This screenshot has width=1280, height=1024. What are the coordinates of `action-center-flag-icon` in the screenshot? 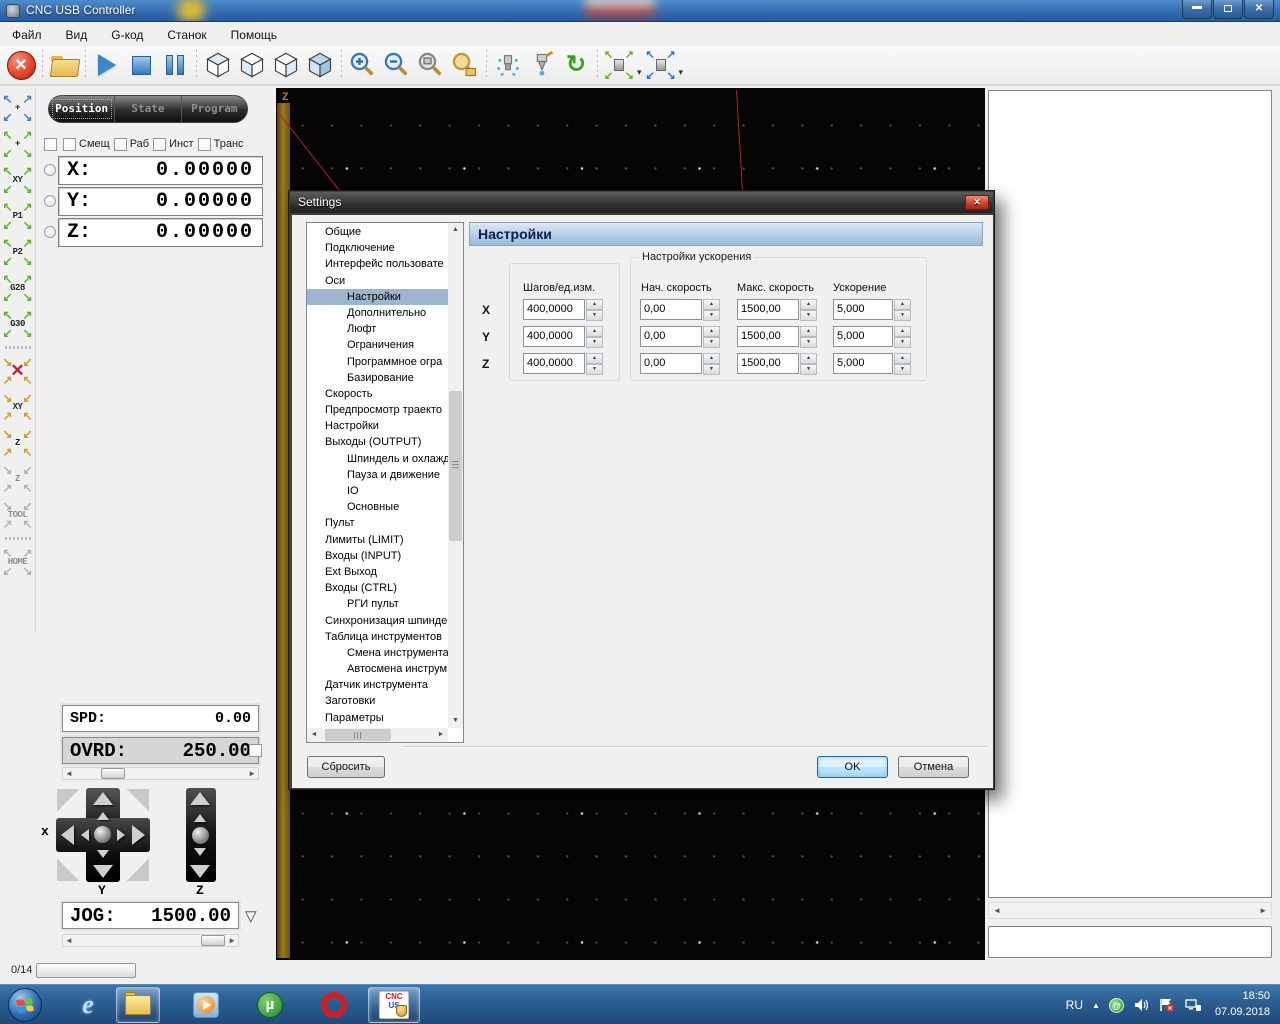 It's located at (1166, 1005).